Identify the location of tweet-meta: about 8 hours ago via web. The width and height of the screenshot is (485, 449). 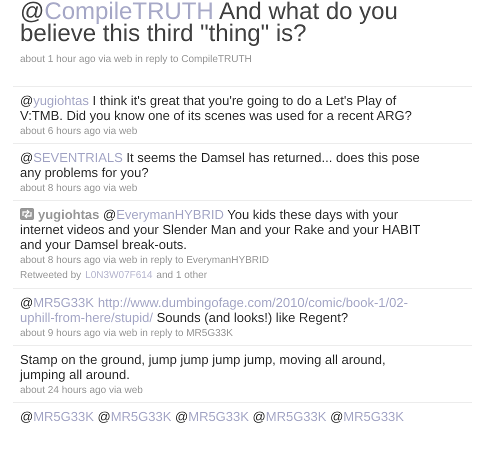
(79, 188).